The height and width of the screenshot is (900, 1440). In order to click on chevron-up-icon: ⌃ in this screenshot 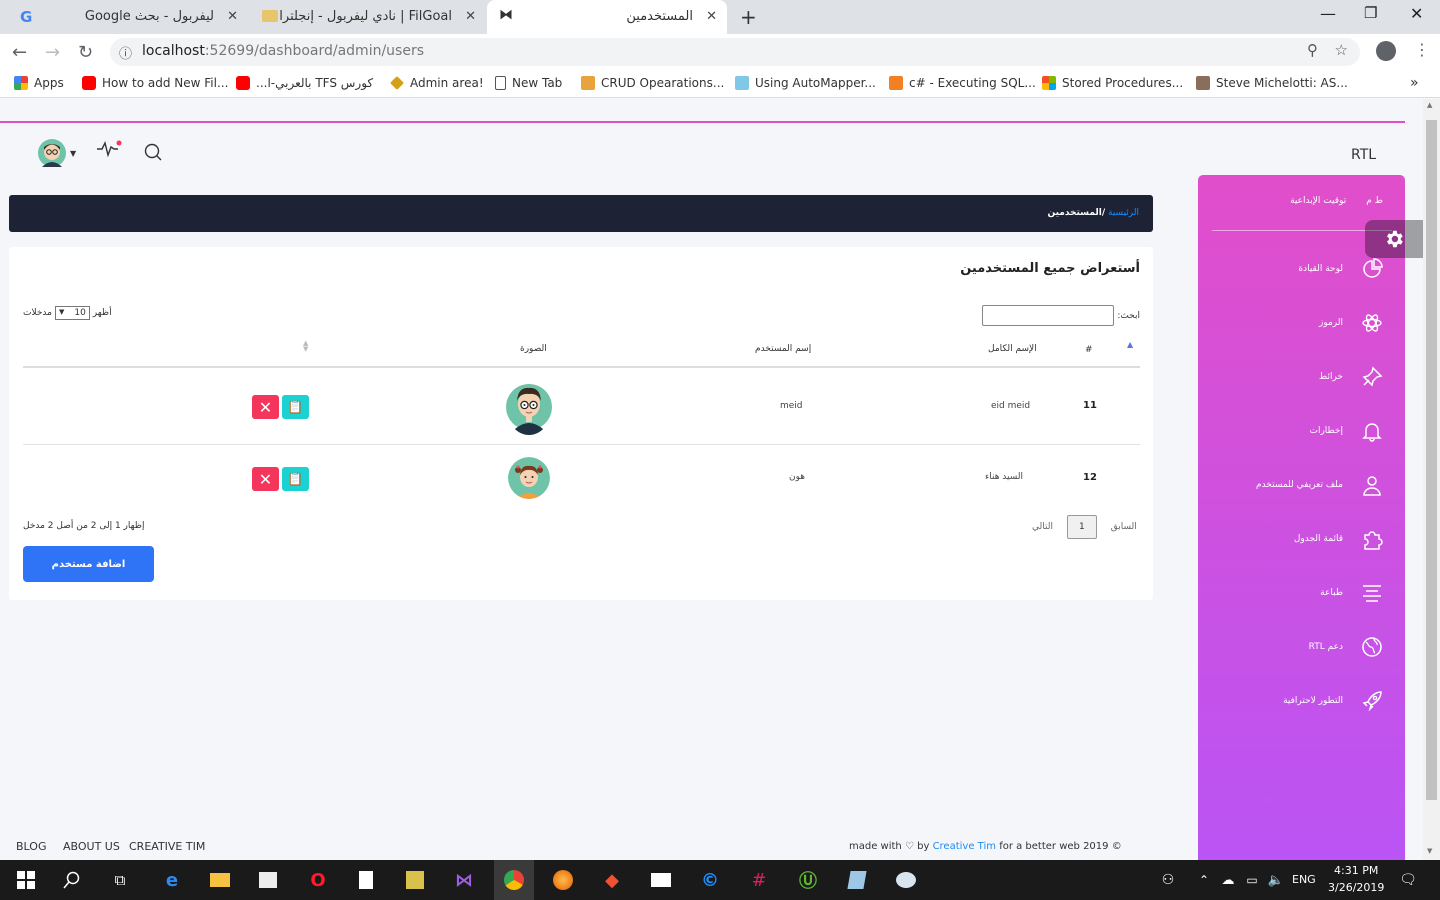, I will do `click(1204, 880)`.